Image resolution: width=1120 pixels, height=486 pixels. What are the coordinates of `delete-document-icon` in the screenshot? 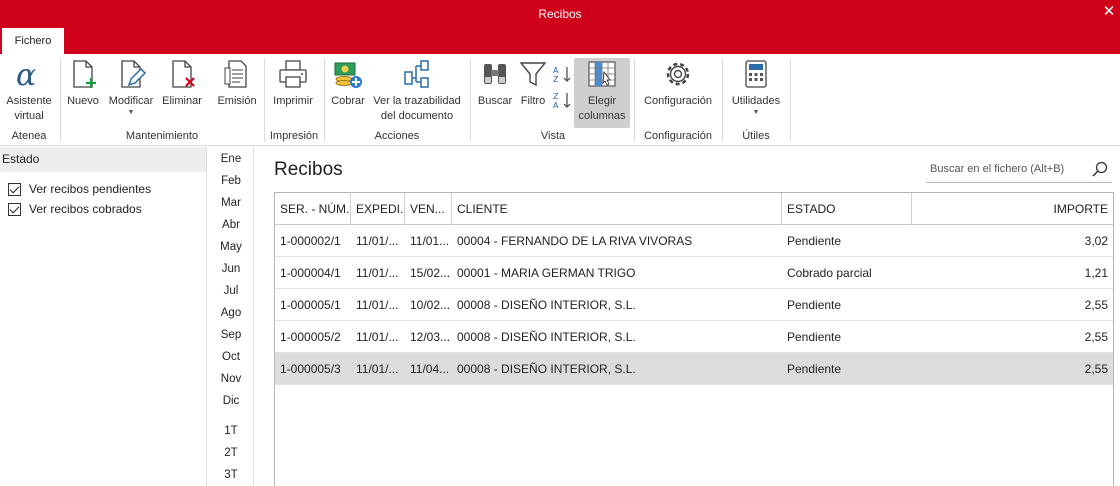 It's located at (182, 74).